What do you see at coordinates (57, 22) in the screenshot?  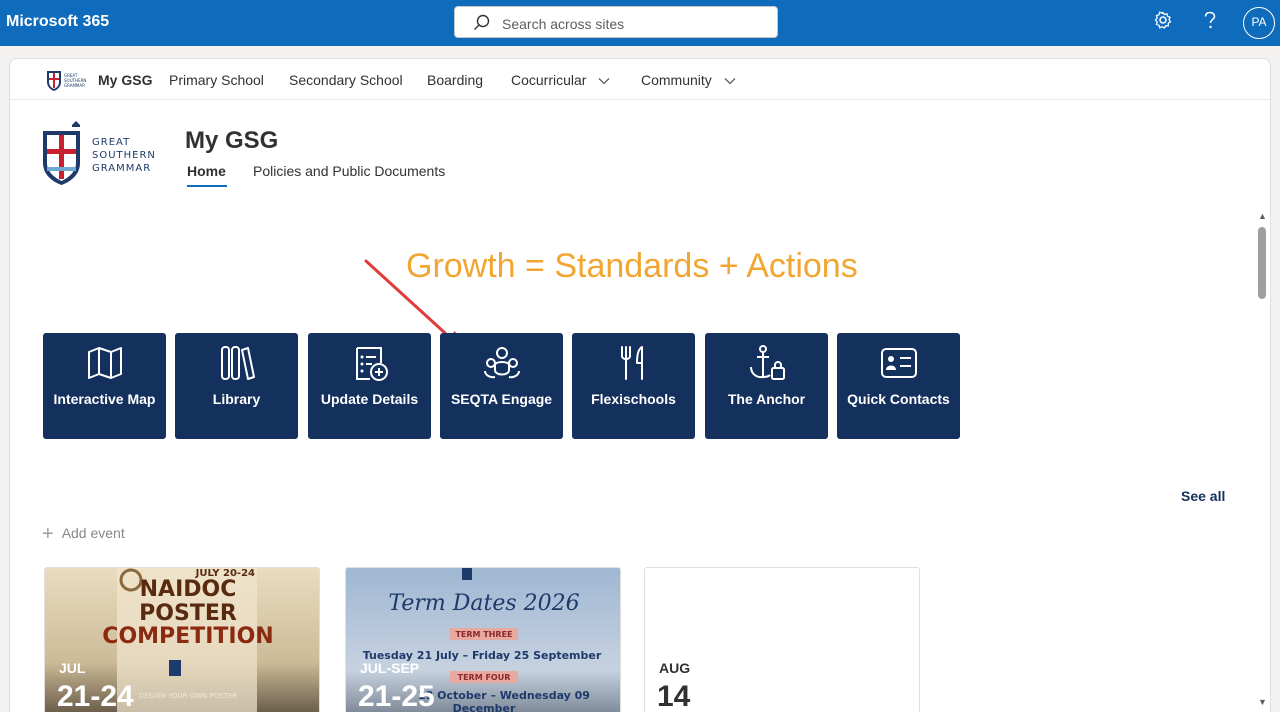 I see `app-launcher-brand: Microsoft 365` at bounding box center [57, 22].